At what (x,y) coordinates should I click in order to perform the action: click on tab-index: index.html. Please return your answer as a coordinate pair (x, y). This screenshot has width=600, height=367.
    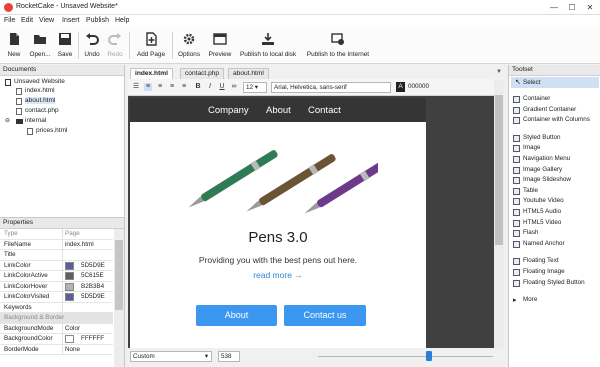
    Looking at the image, I should click on (151, 73).